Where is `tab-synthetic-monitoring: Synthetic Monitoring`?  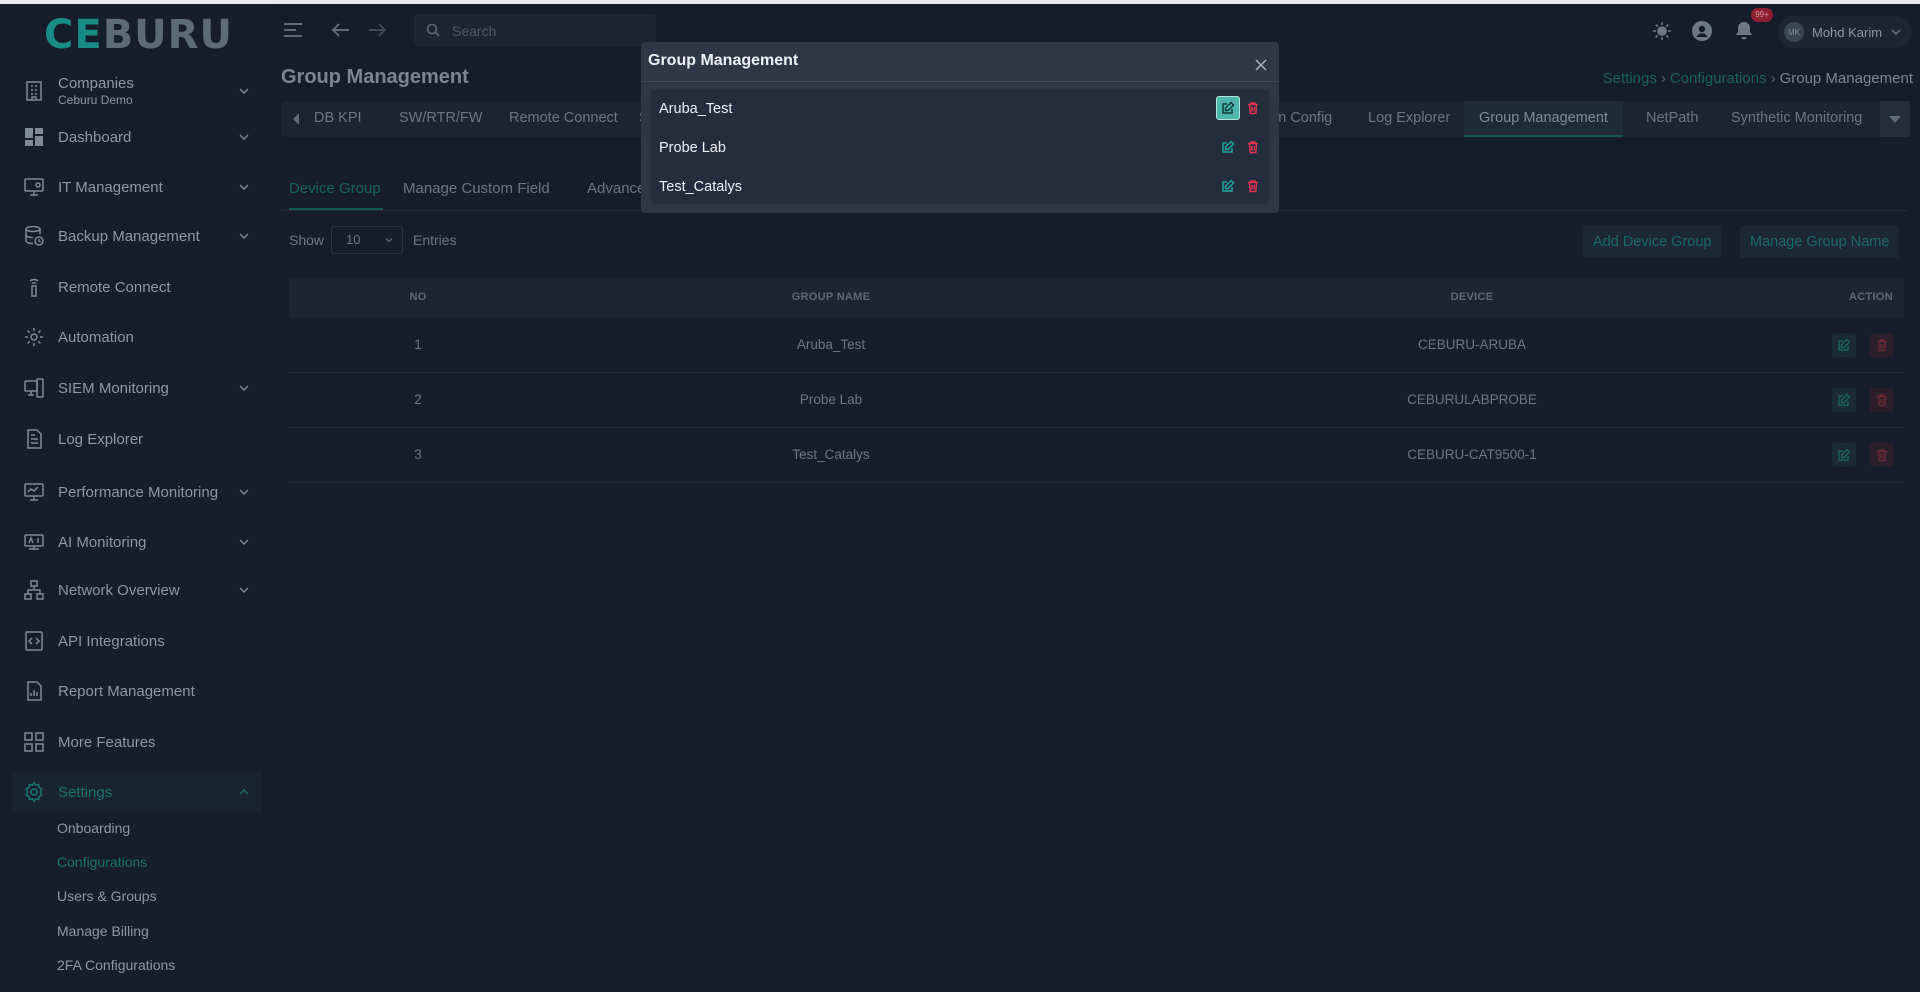
tab-synthetic-monitoring: Synthetic Monitoring is located at coordinates (1796, 118).